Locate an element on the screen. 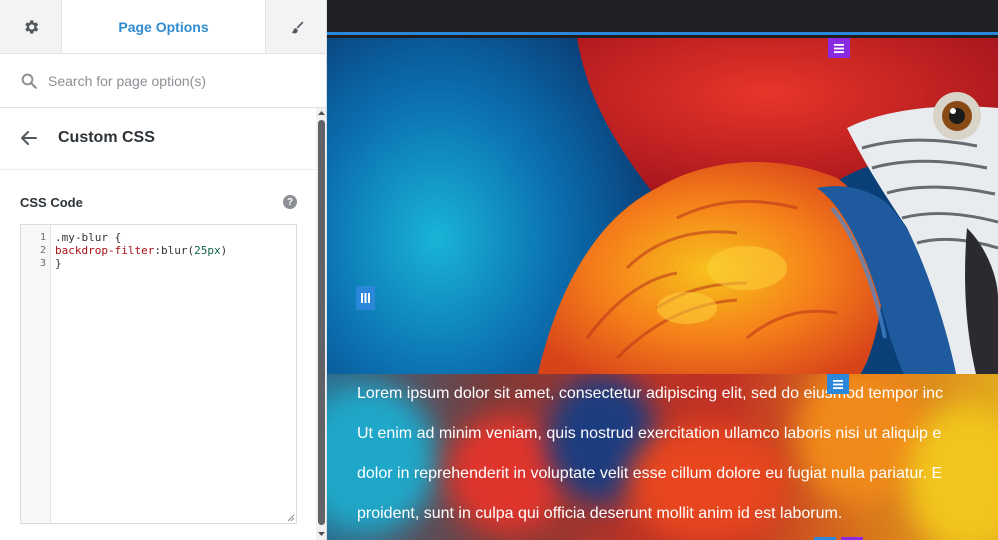 The height and width of the screenshot is (540, 998). code-line-2: backdrop-filter:blur(25px) is located at coordinates (141, 250).